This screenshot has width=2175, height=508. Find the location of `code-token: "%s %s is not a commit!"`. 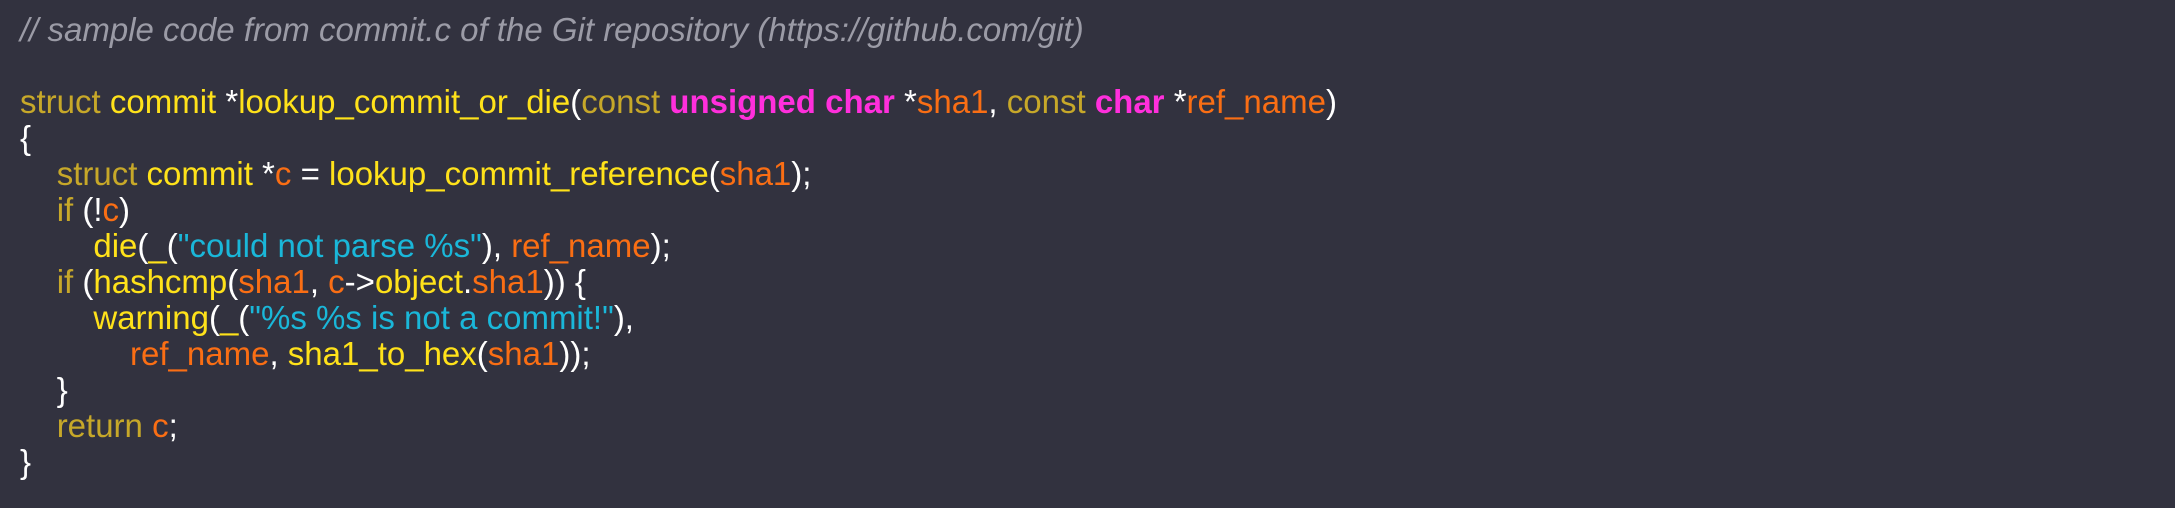

code-token: "%s %s is not a commit!" is located at coordinates (431, 317).